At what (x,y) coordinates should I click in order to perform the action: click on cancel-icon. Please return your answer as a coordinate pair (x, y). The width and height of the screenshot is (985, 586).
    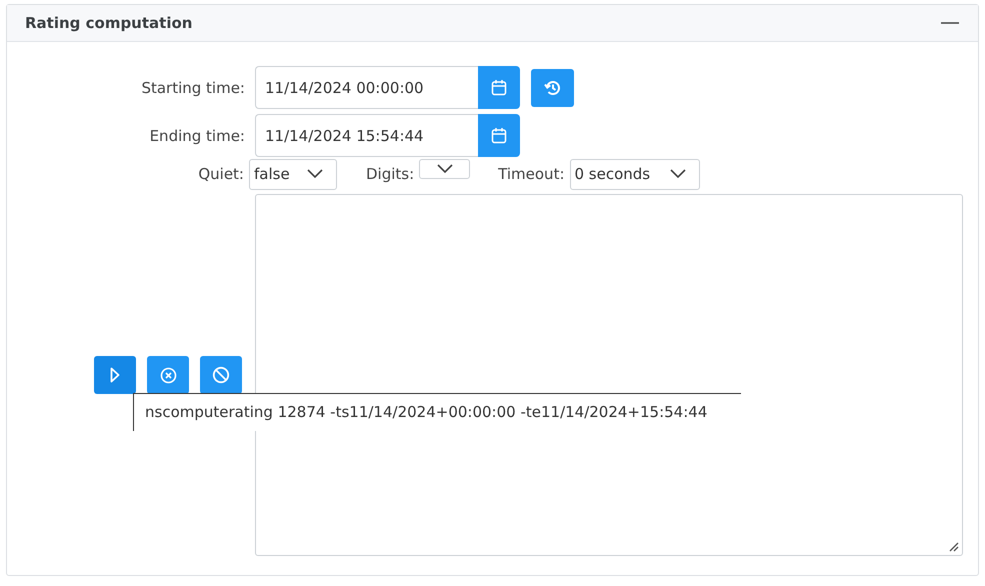
    Looking at the image, I should click on (168, 375).